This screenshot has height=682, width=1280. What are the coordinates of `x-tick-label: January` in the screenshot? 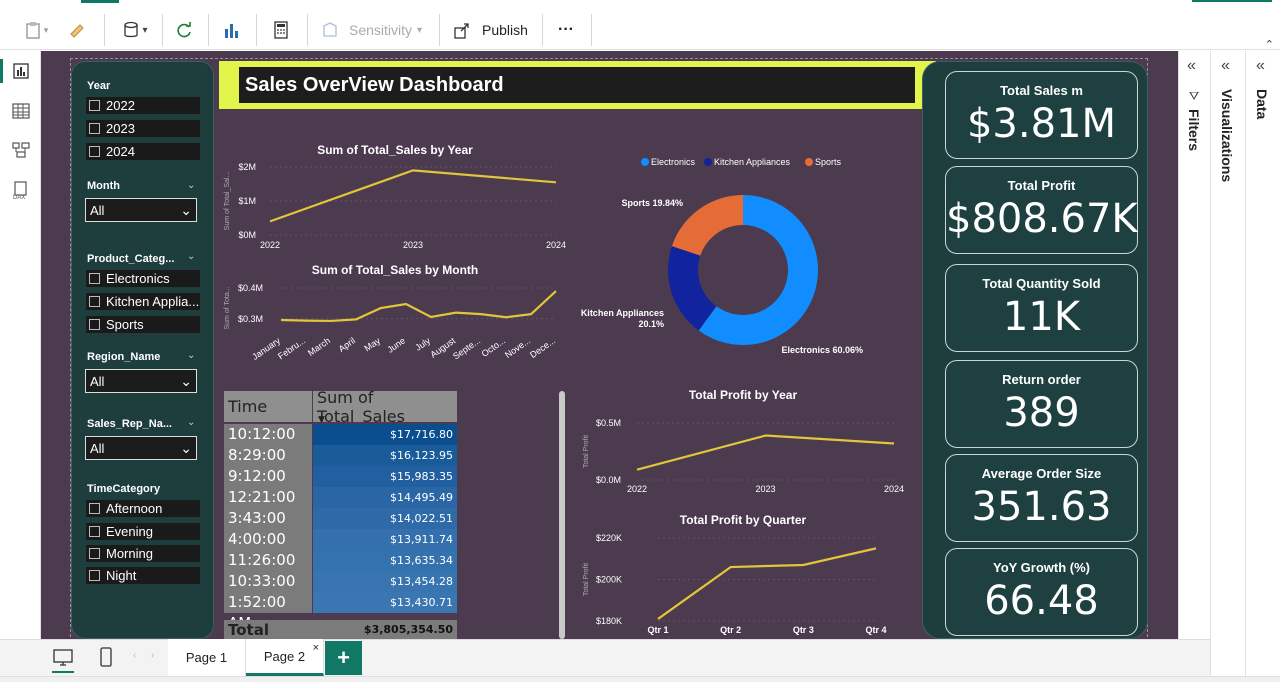 It's located at (266, 348).